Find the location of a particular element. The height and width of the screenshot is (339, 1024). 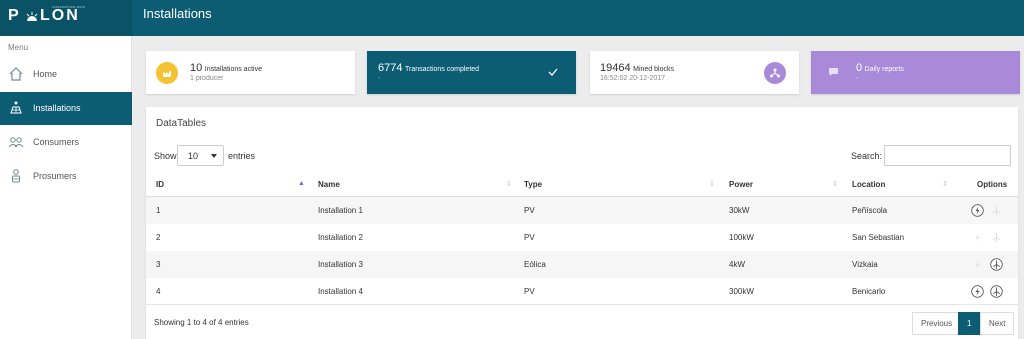

table-row: 1 Installation 1 PV 30kW Peñíscola is located at coordinates (582, 210).